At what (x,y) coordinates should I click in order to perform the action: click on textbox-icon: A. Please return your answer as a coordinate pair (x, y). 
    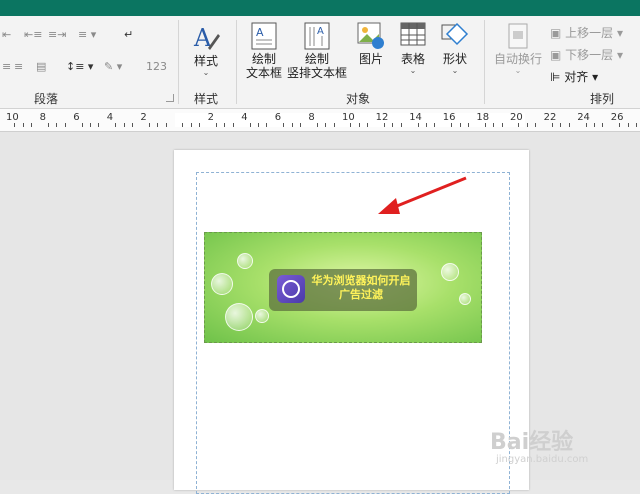
    Looking at the image, I should click on (264, 36).